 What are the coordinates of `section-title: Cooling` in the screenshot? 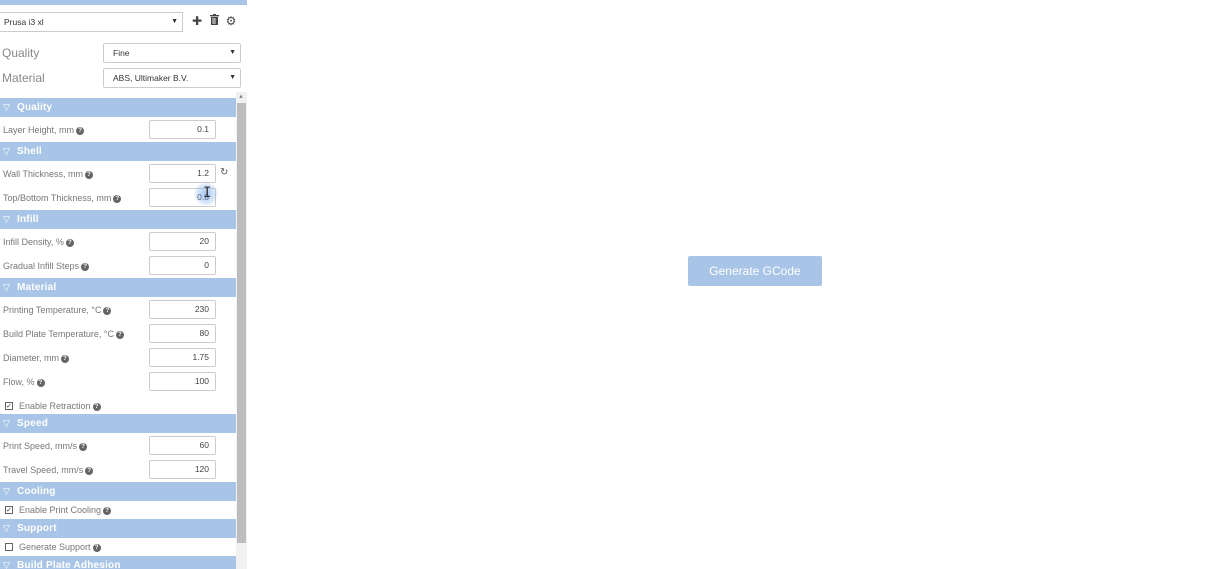 It's located at (36, 491).